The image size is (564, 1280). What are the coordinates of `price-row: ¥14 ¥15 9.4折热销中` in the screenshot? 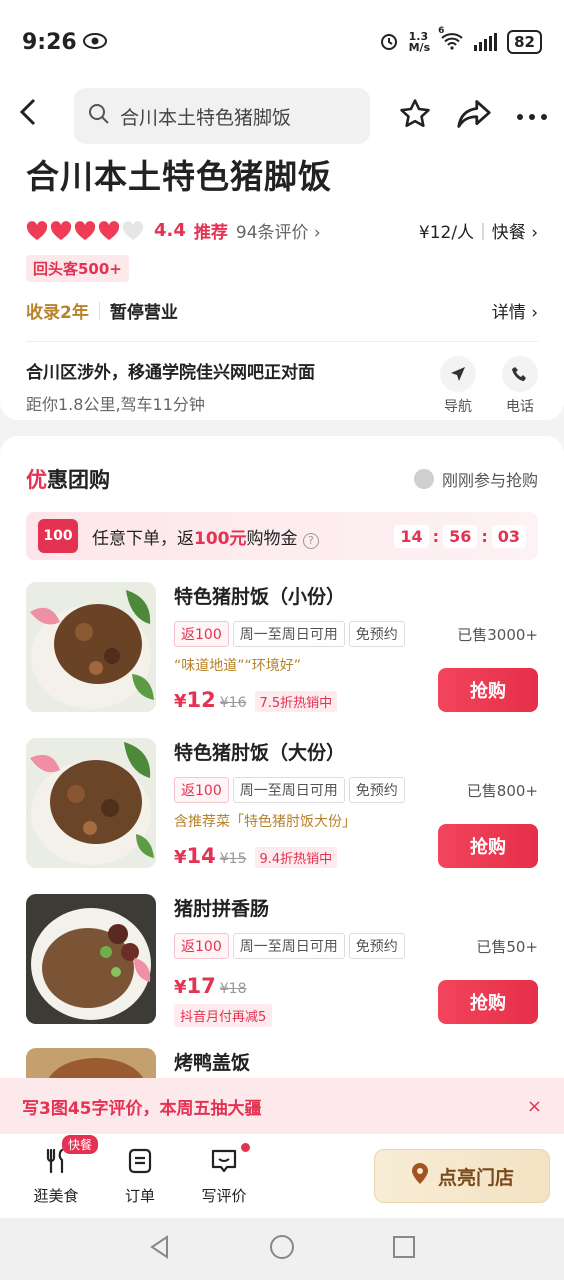 It's located at (256, 856).